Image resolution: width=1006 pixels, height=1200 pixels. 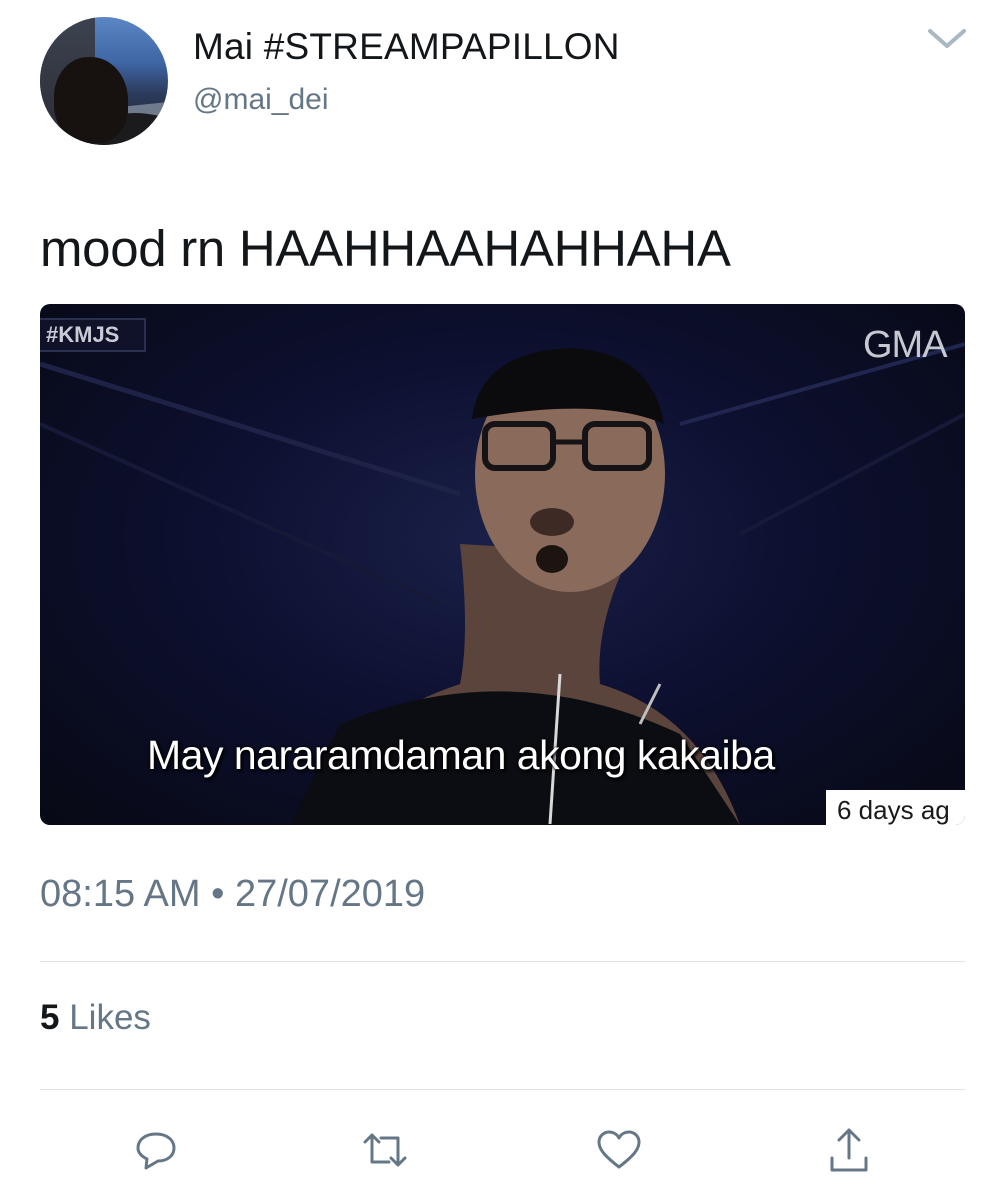 I want to click on show-hashtag-badge: #KMJS, so click(x=93, y=335).